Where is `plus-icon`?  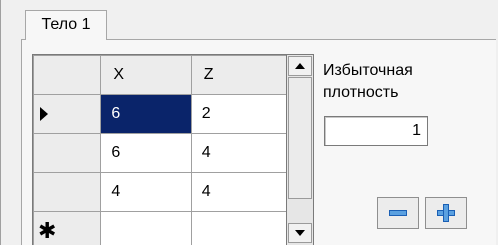
plus-icon is located at coordinates (446, 213).